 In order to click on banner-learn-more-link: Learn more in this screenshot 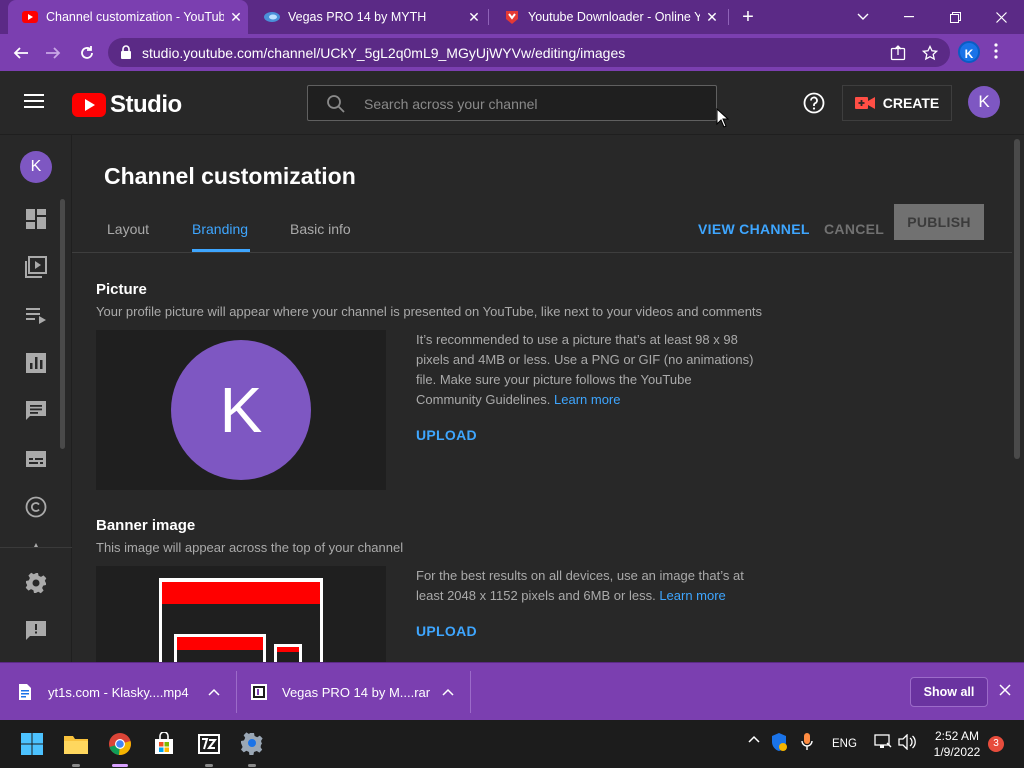, I will do `click(692, 595)`.